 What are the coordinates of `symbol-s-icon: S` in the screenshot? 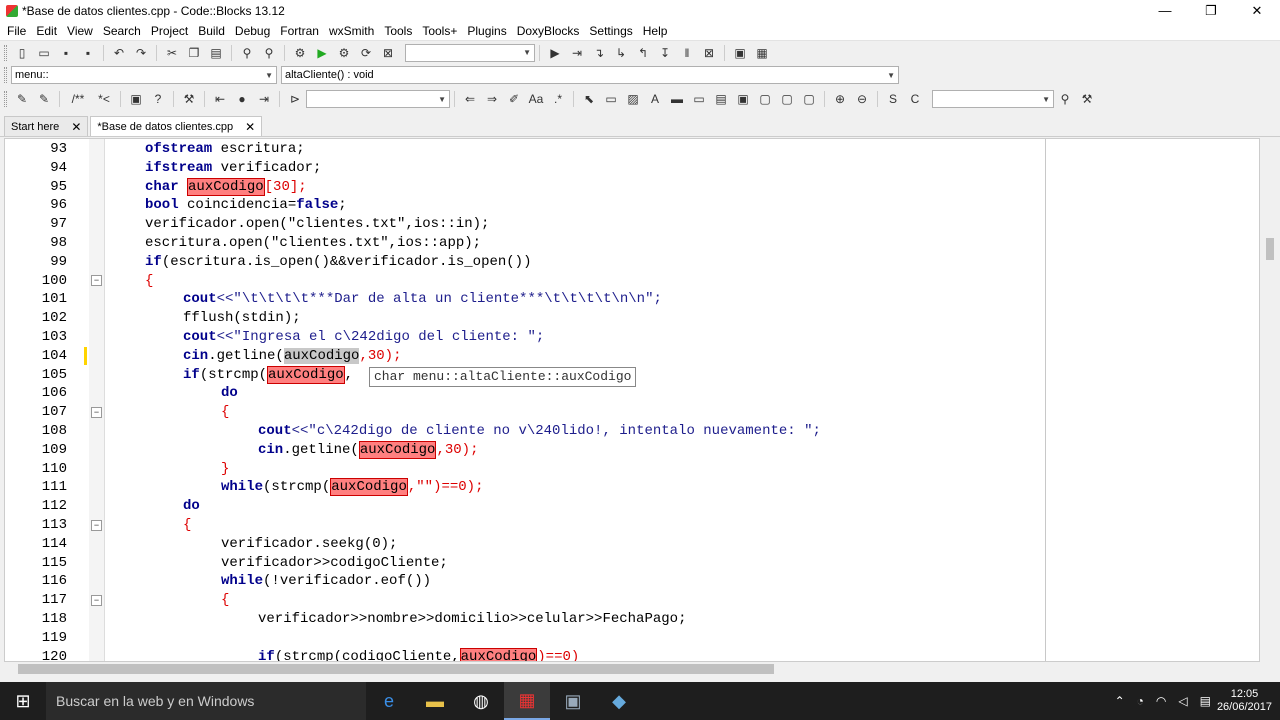 It's located at (893, 99).